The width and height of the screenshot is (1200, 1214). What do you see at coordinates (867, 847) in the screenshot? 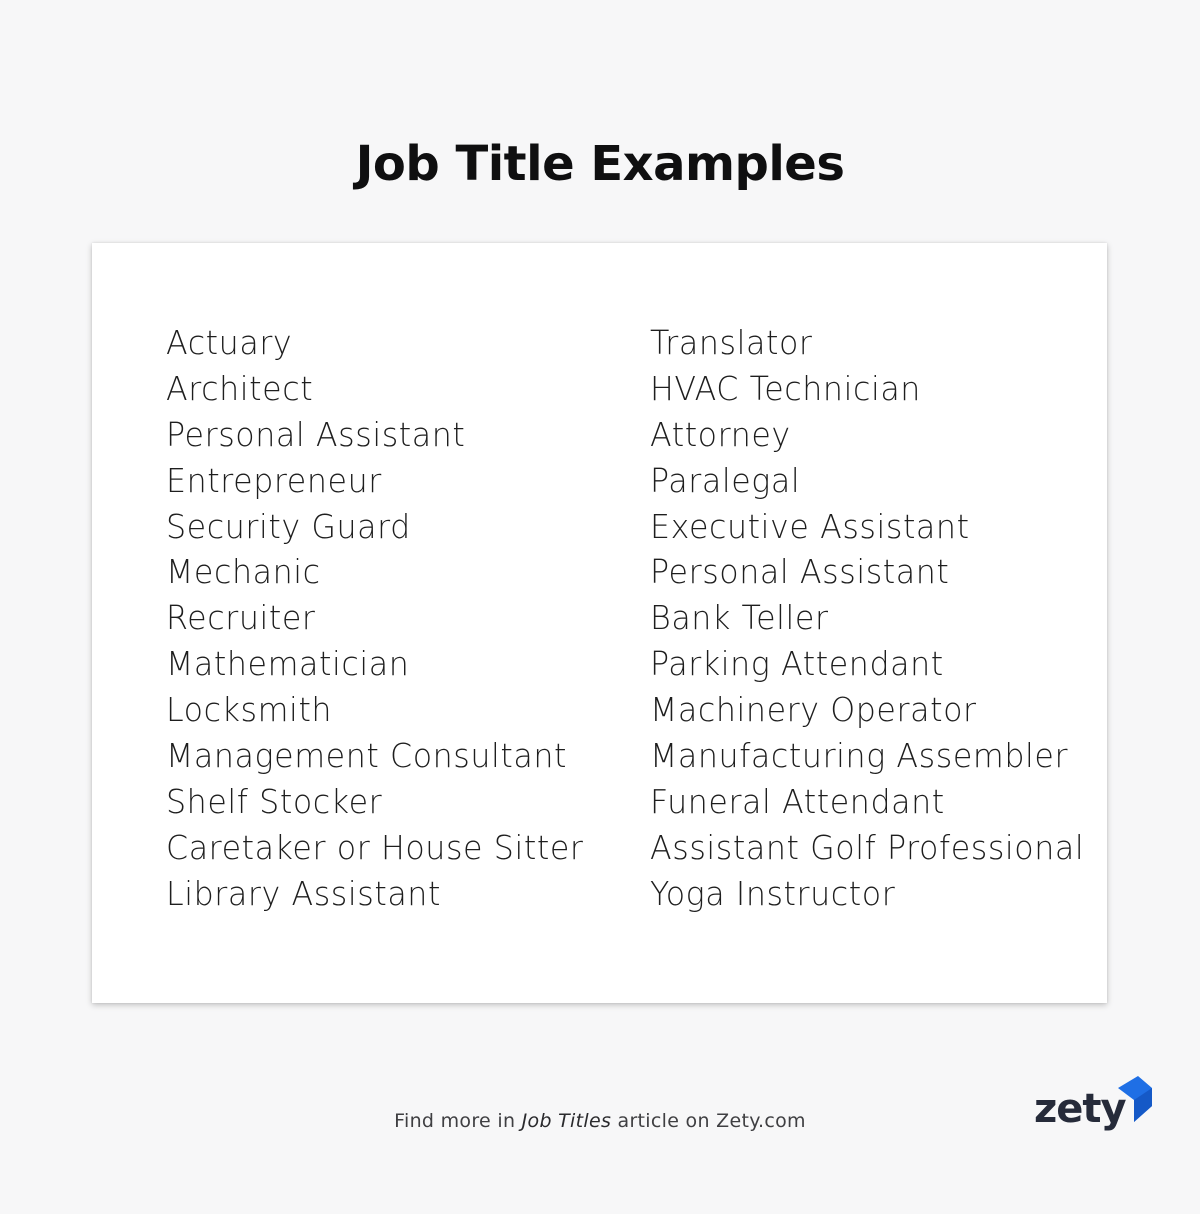
I see `list-item: Assistant Golf Professional` at bounding box center [867, 847].